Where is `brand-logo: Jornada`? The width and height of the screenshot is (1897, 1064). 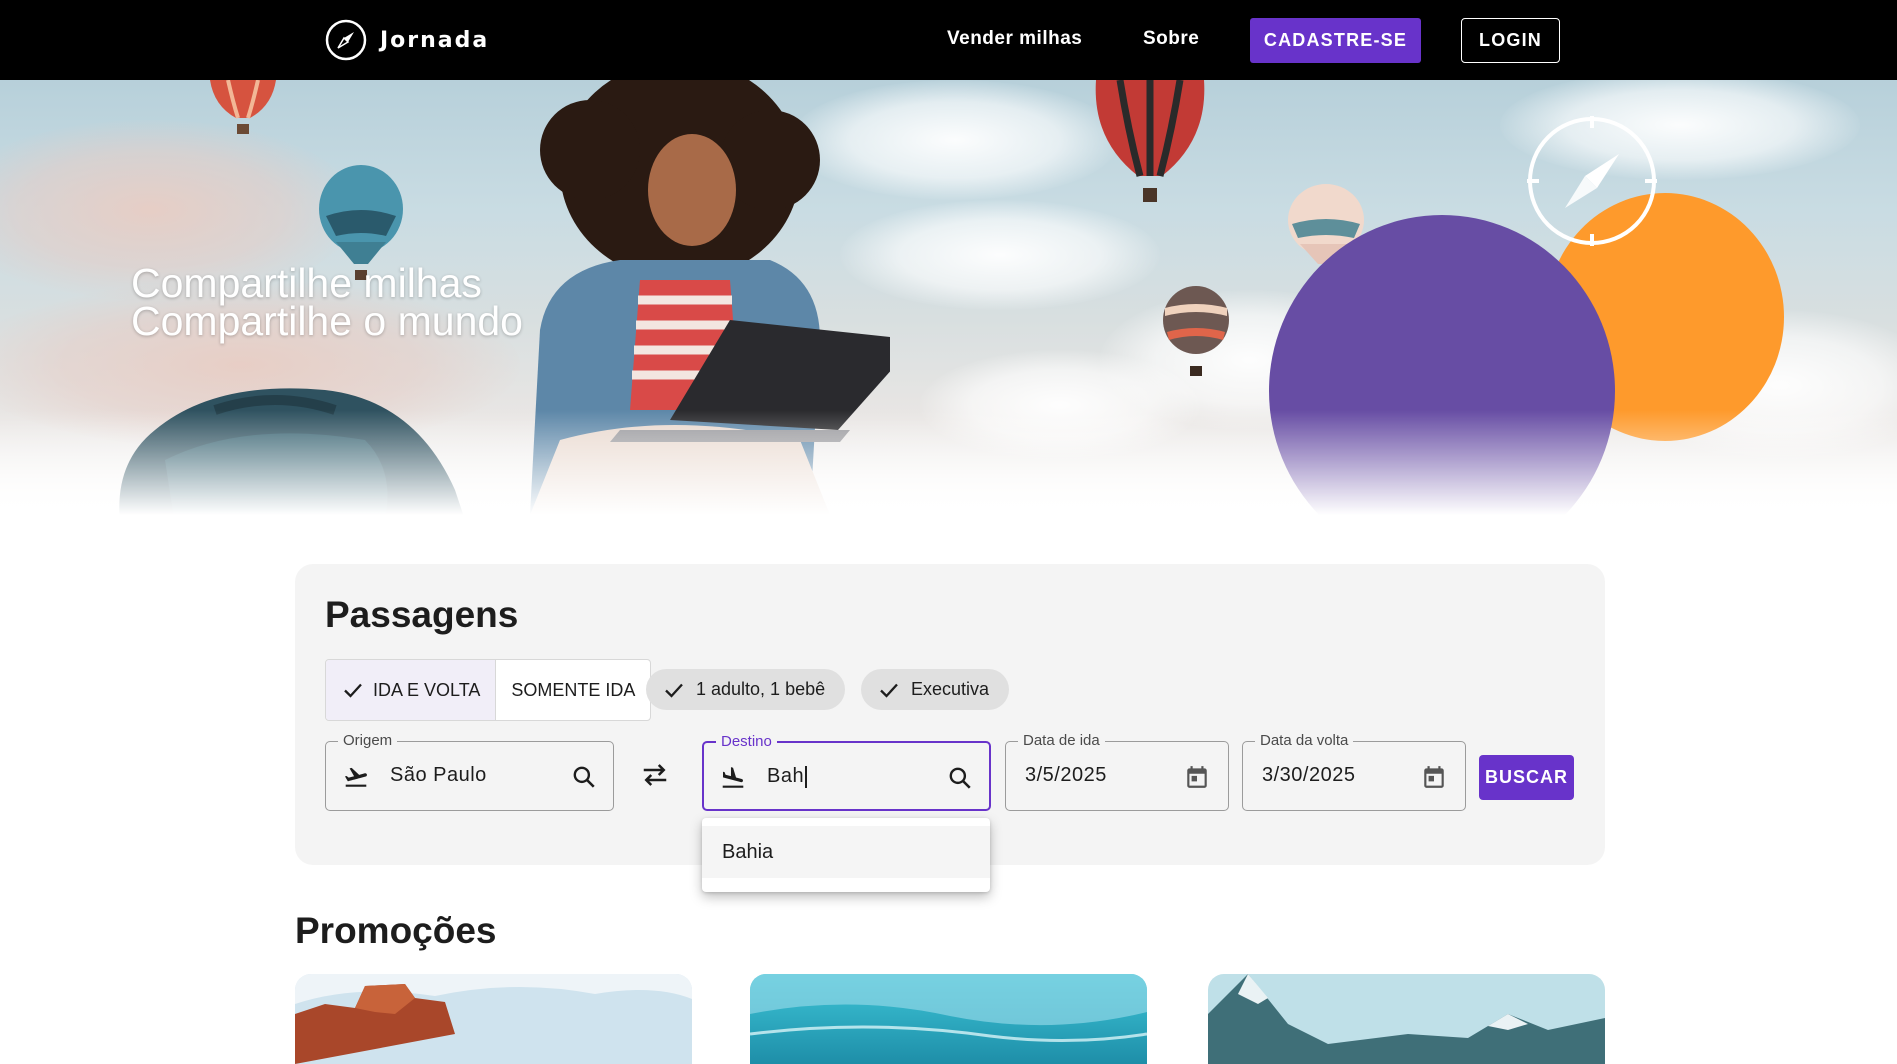 brand-logo: Jornada is located at coordinates (406, 40).